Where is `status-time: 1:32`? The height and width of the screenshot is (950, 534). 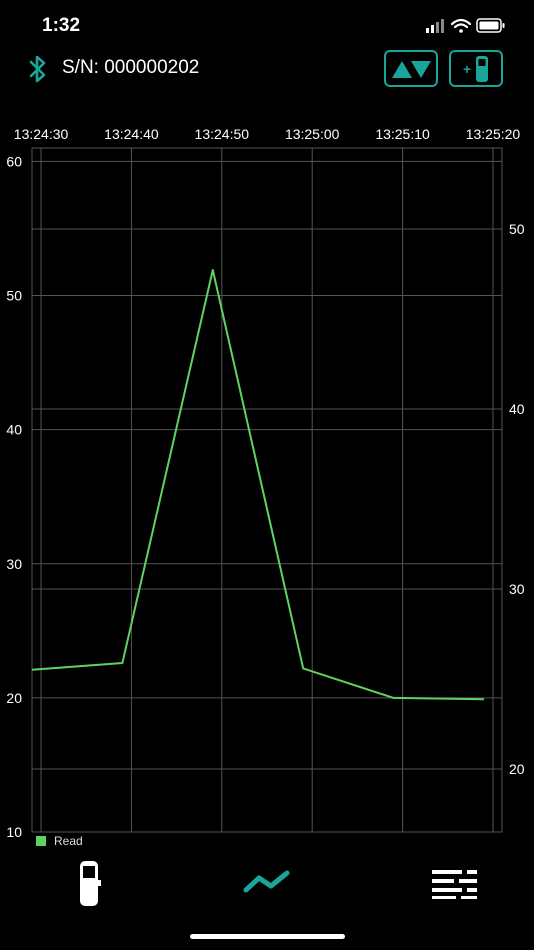
status-time: 1:32 is located at coordinates (61, 25).